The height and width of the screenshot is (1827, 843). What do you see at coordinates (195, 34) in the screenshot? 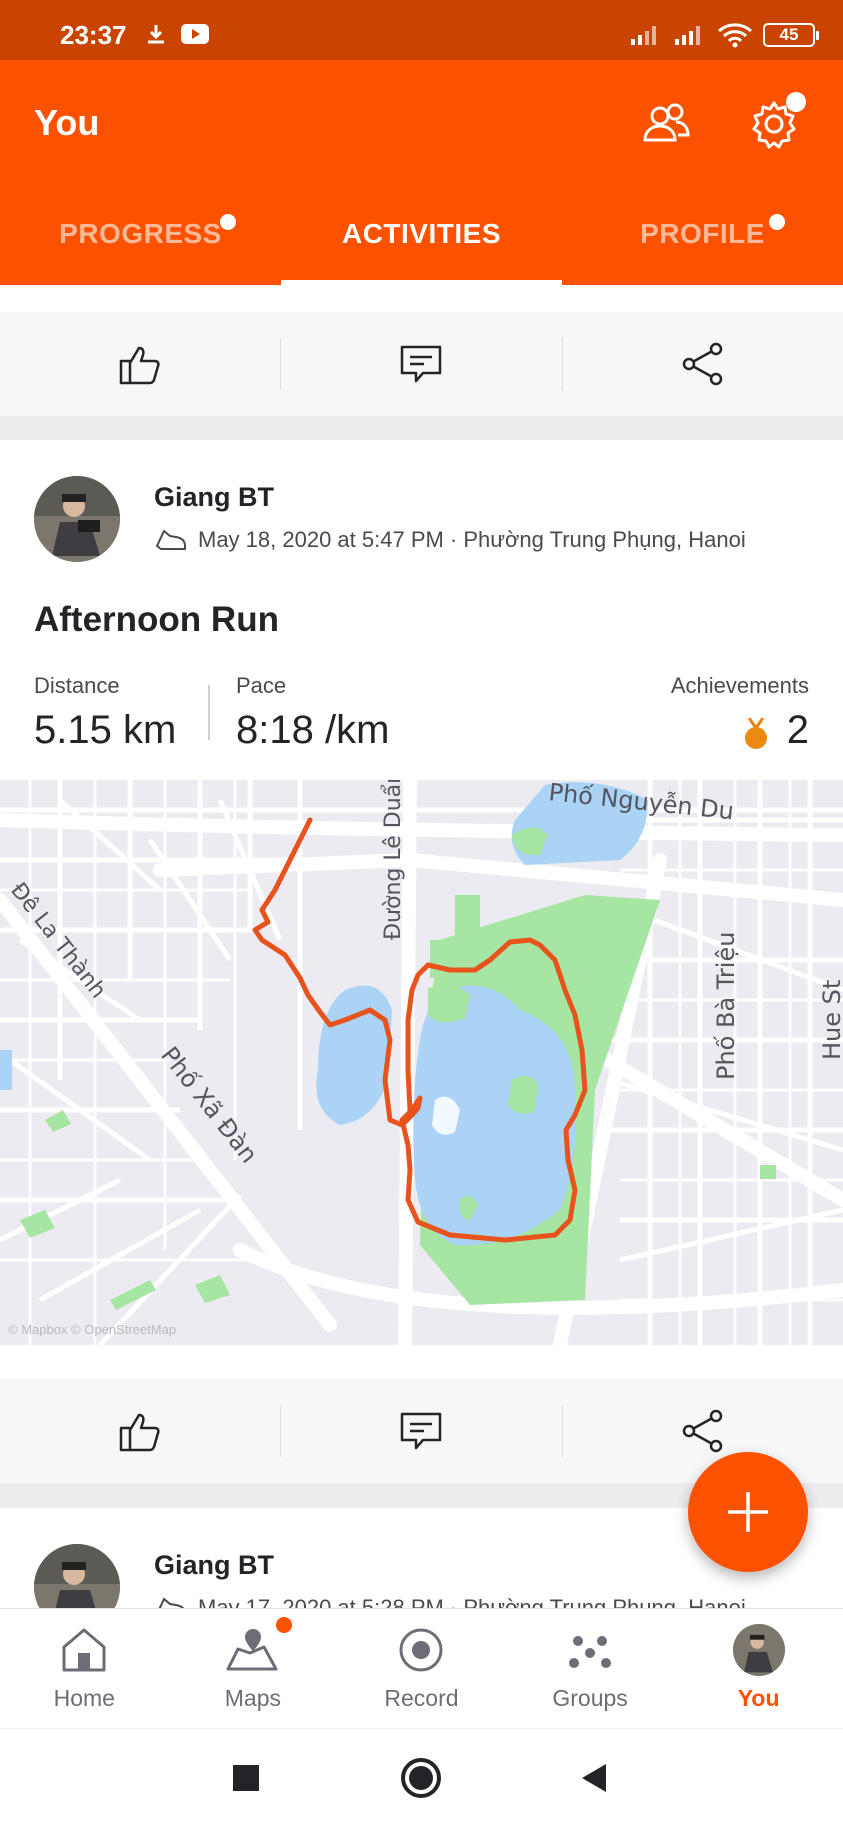
I see `youtube-icon` at bounding box center [195, 34].